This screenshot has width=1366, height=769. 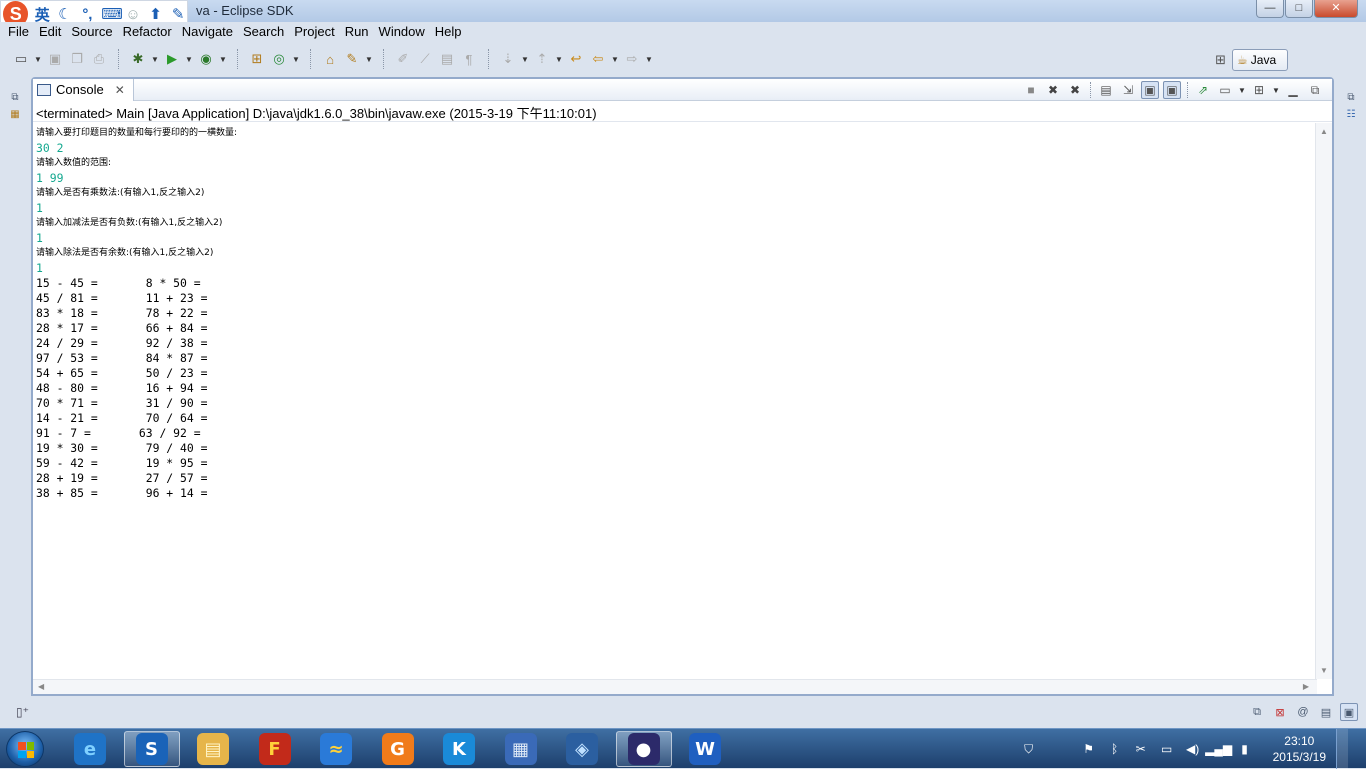 What do you see at coordinates (508, 59) in the screenshot?
I see `next-annotation-icon: ⇣` at bounding box center [508, 59].